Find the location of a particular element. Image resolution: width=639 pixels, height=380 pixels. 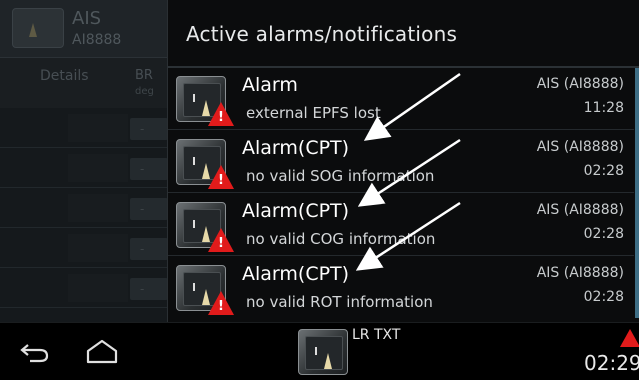

alarm-title: Alarm is located at coordinates (270, 85).